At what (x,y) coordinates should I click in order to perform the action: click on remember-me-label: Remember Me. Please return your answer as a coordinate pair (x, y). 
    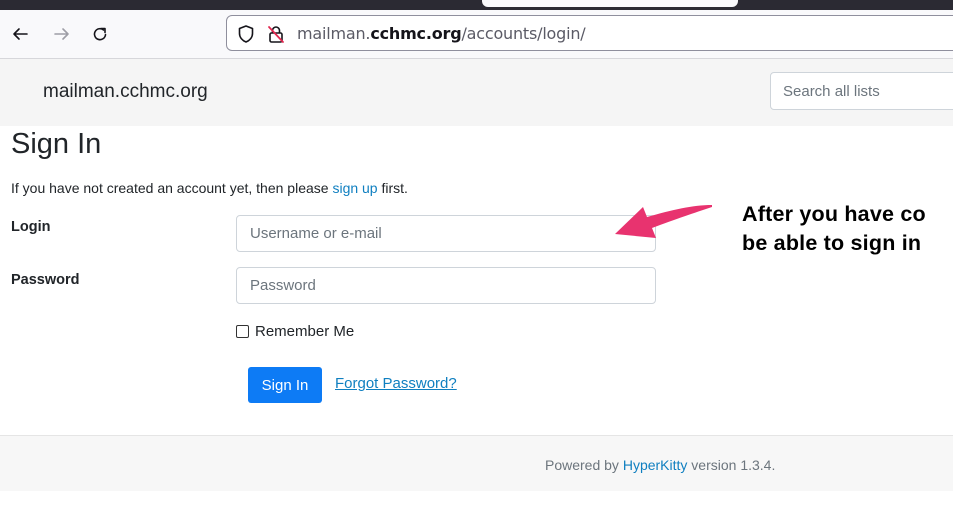
    Looking at the image, I should click on (304, 331).